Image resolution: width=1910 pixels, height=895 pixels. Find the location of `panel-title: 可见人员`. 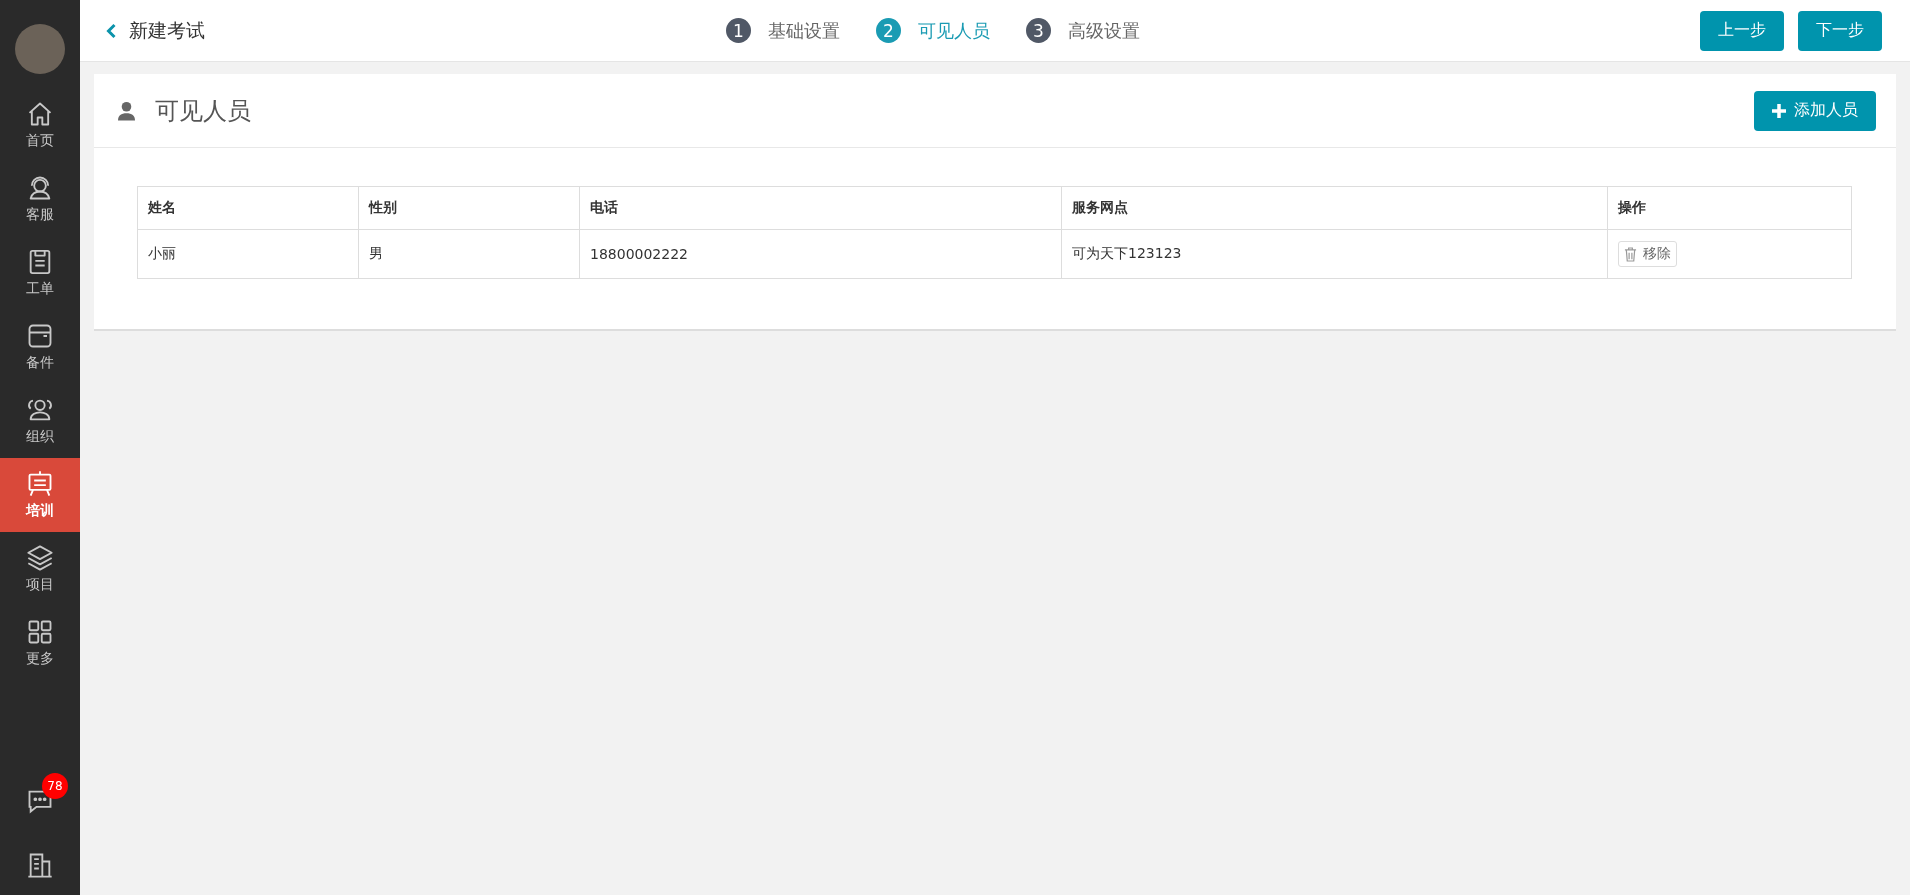

panel-title: 可见人员 is located at coordinates (203, 111).